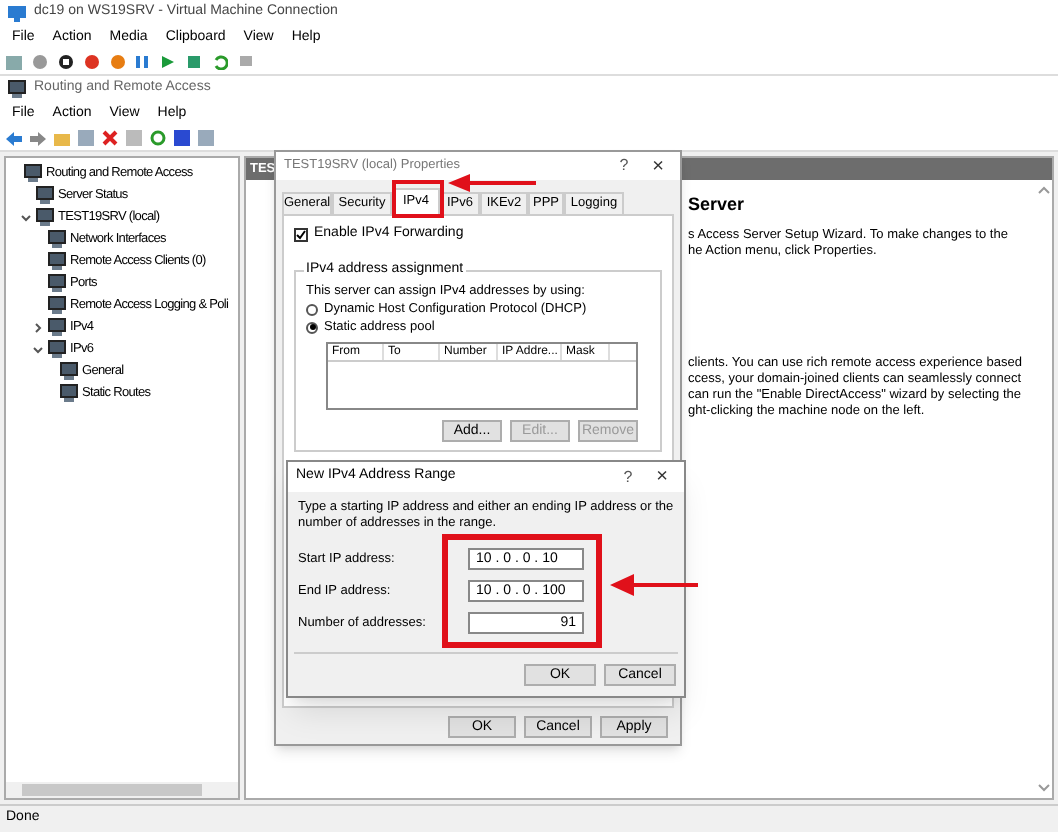 The width and height of the screenshot is (1058, 832). What do you see at coordinates (220, 62) in the screenshot?
I see `revert-icon` at bounding box center [220, 62].